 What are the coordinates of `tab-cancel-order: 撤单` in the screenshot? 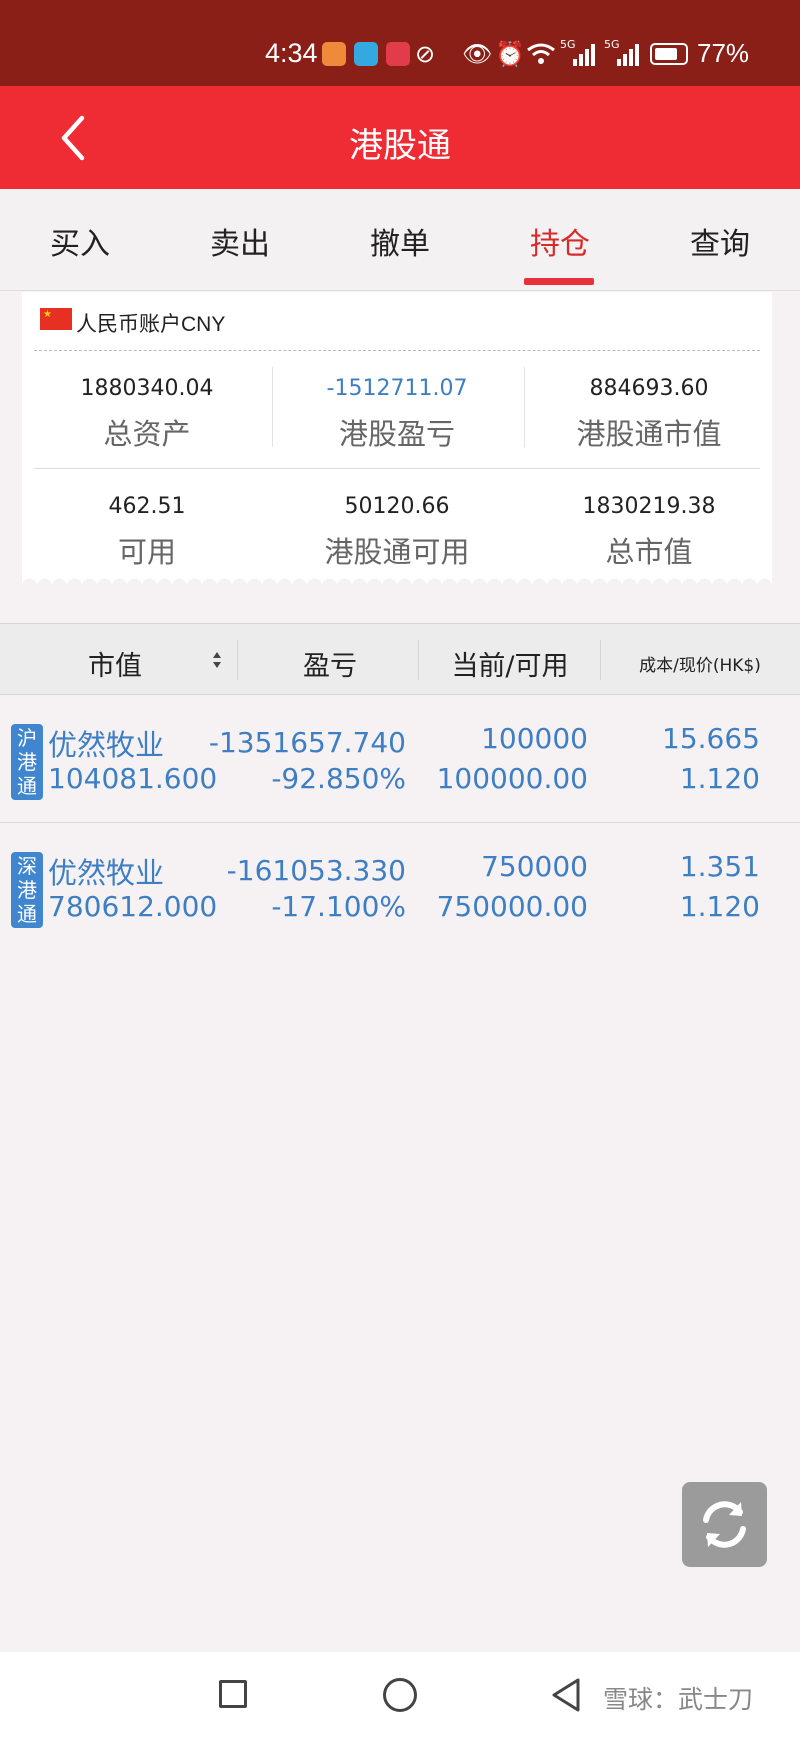 It's located at (400, 241).